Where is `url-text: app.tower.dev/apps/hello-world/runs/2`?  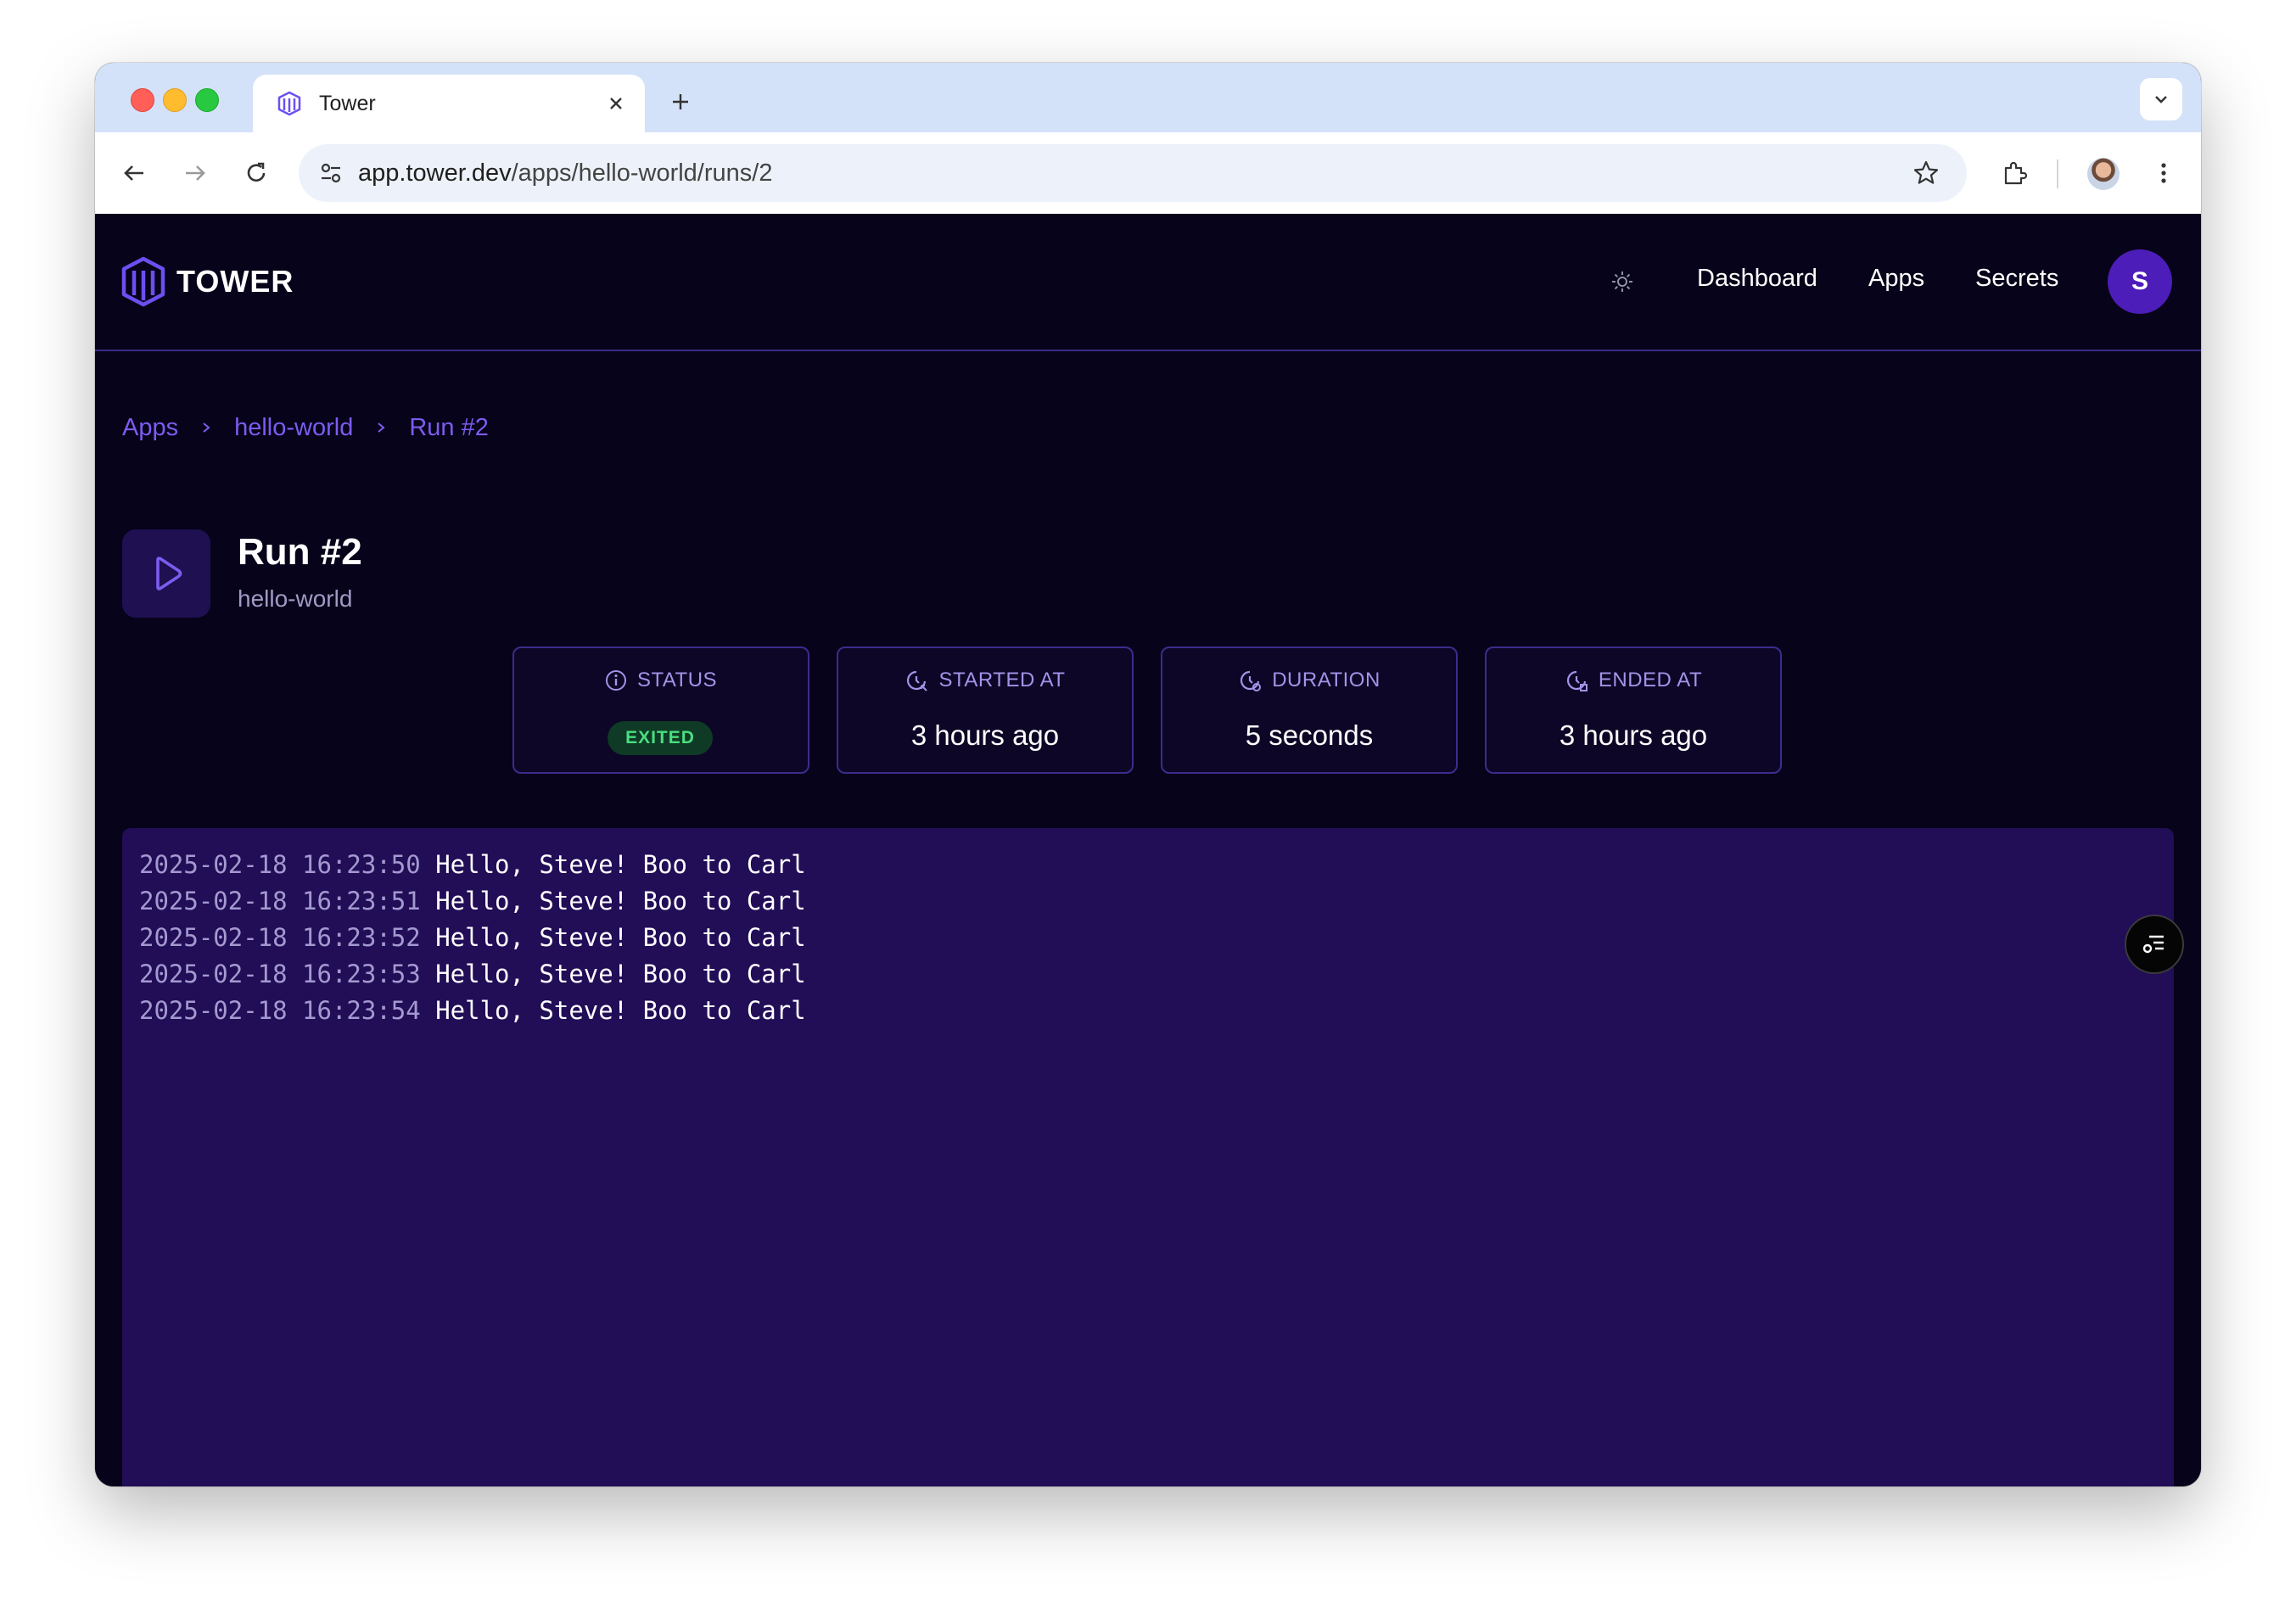
url-text: app.tower.dev/apps/hello-world/runs/2 is located at coordinates (1132, 174).